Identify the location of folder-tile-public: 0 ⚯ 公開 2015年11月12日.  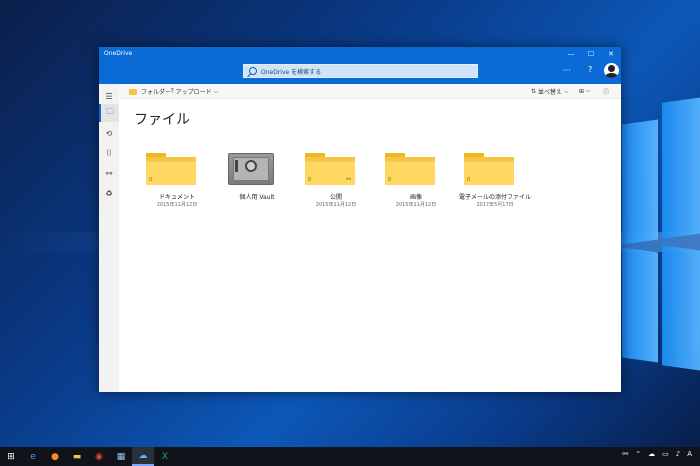
(336, 185).